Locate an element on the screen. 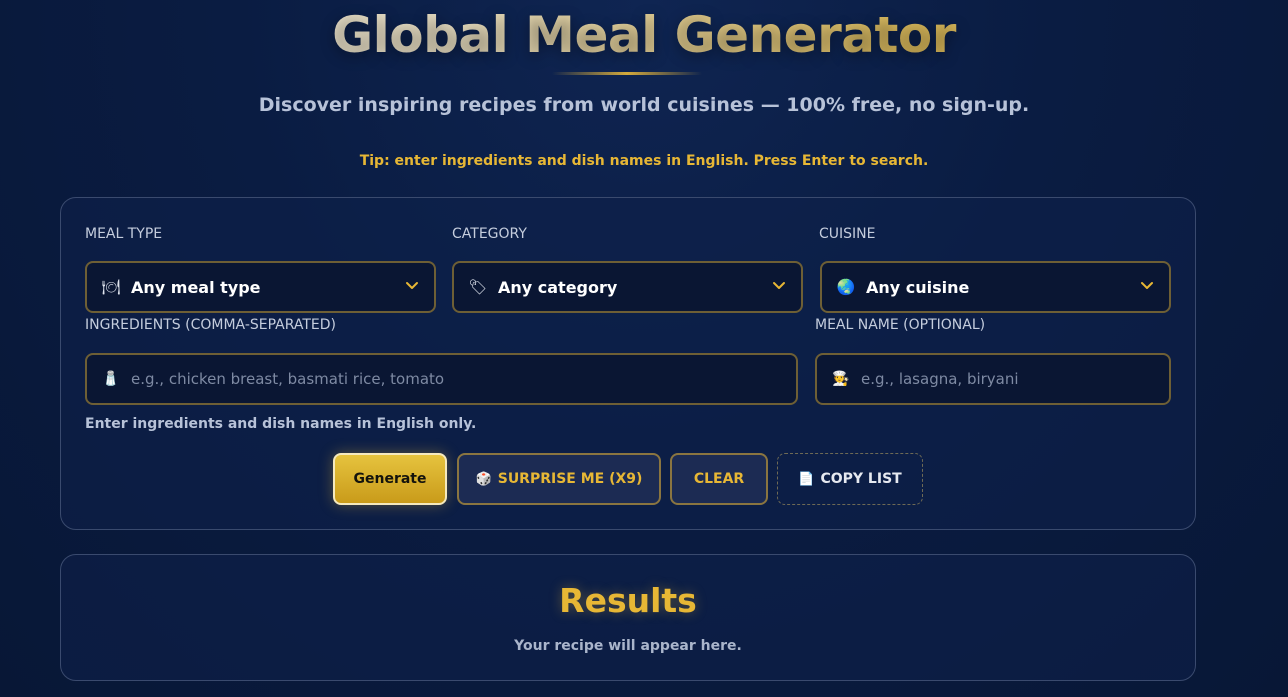 This screenshot has width=1288, height=697. meal-type-label: MEAL TYPE is located at coordinates (124, 234).